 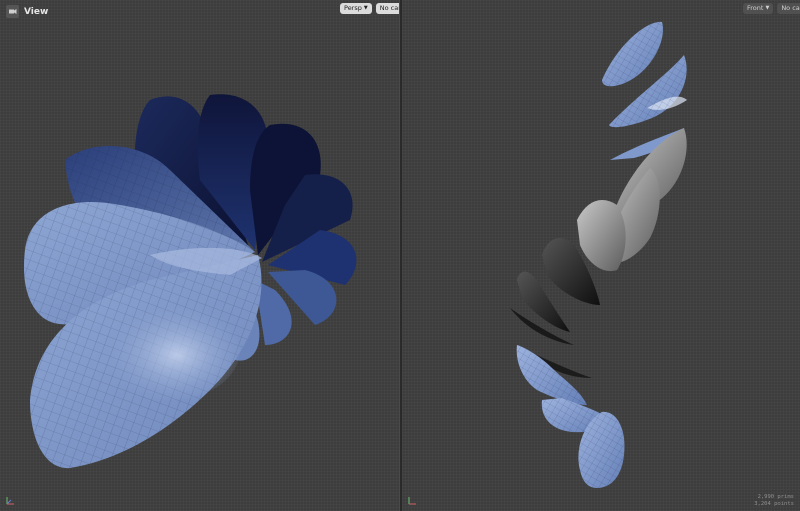 I want to click on viewport-camera-controls: Persp ▼ No cam ▼, so click(x=369, y=8).